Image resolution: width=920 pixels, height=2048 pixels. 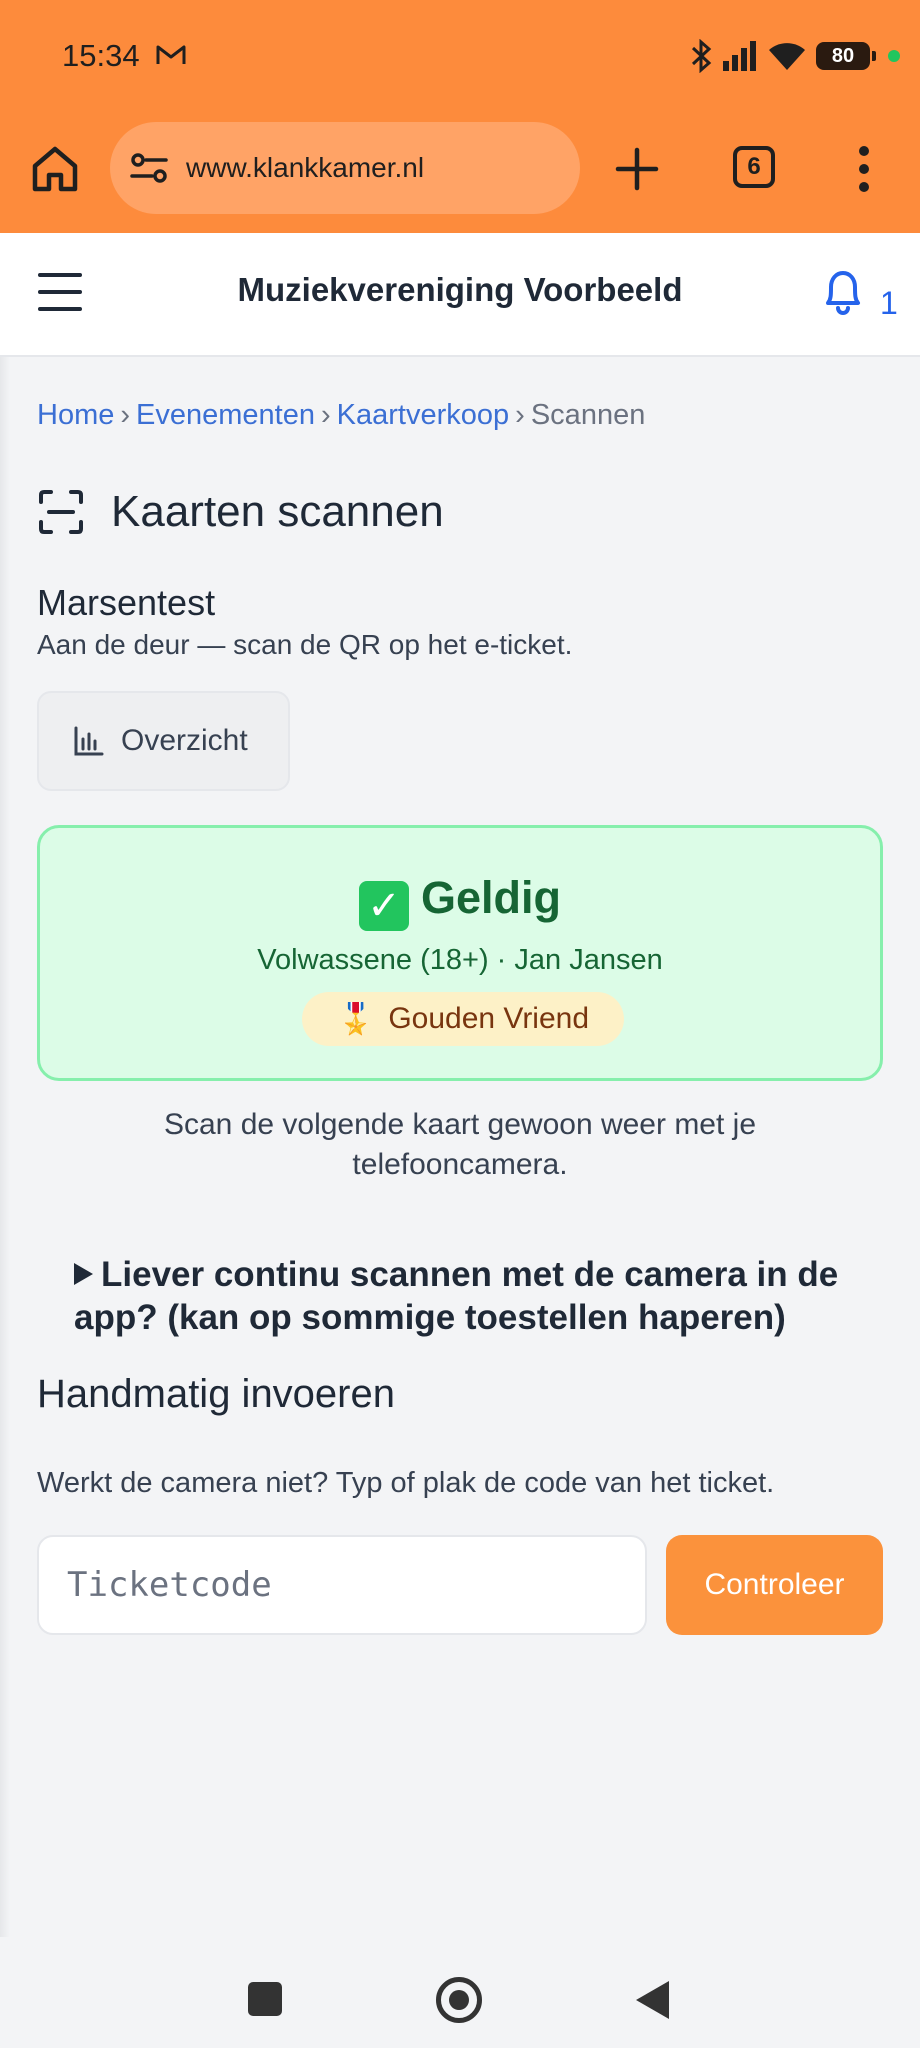 What do you see at coordinates (460, 290) in the screenshot?
I see `site-title: Muziekvereniging Voorbeeld` at bounding box center [460, 290].